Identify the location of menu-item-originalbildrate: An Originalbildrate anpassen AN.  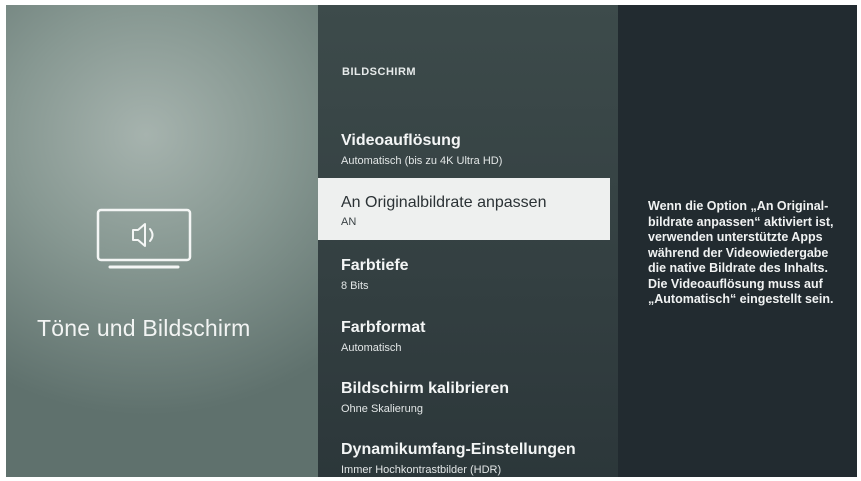
(464, 209).